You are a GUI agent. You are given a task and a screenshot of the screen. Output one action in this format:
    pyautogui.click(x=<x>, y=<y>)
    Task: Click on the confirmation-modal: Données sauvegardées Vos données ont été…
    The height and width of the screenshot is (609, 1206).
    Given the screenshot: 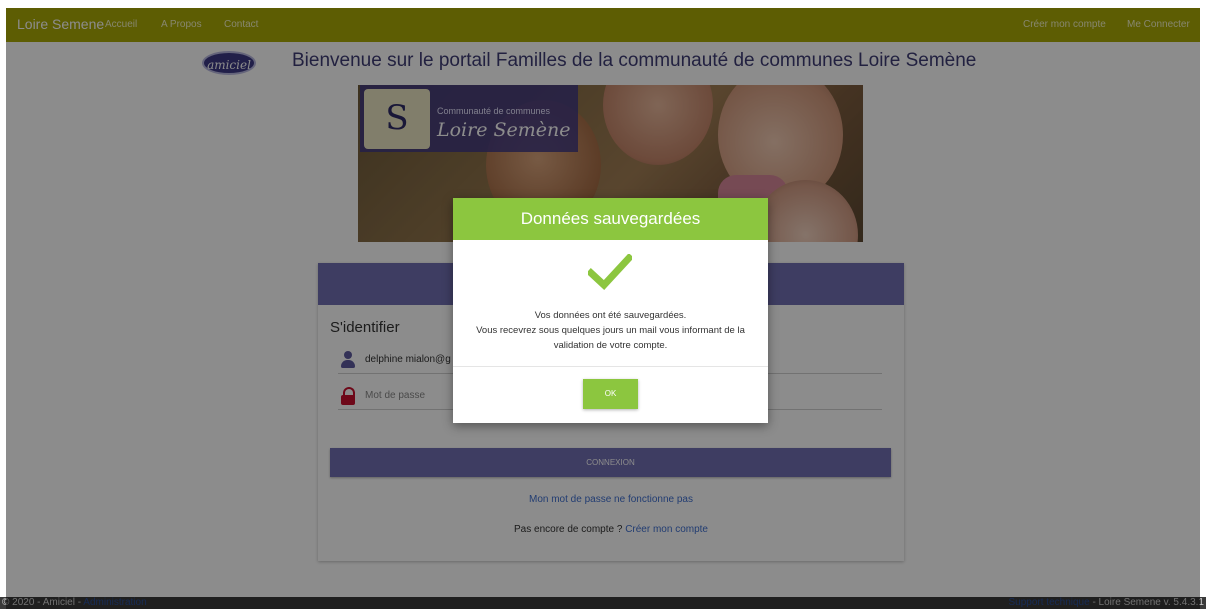 What is the action you would take?
    pyautogui.click(x=610, y=310)
    